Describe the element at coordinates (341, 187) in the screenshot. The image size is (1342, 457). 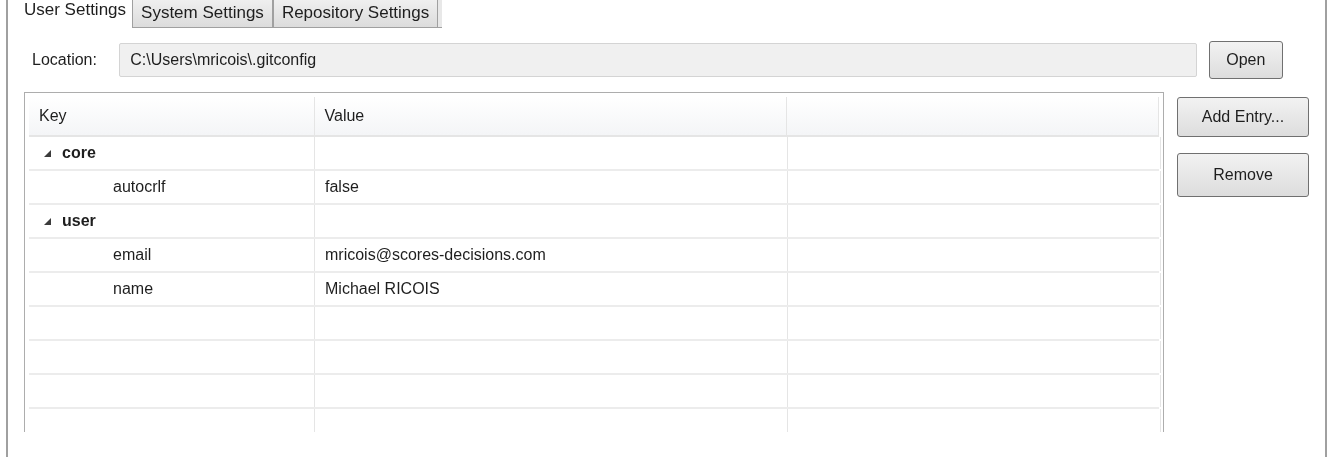
I see `table-cell-text: false` at that location.